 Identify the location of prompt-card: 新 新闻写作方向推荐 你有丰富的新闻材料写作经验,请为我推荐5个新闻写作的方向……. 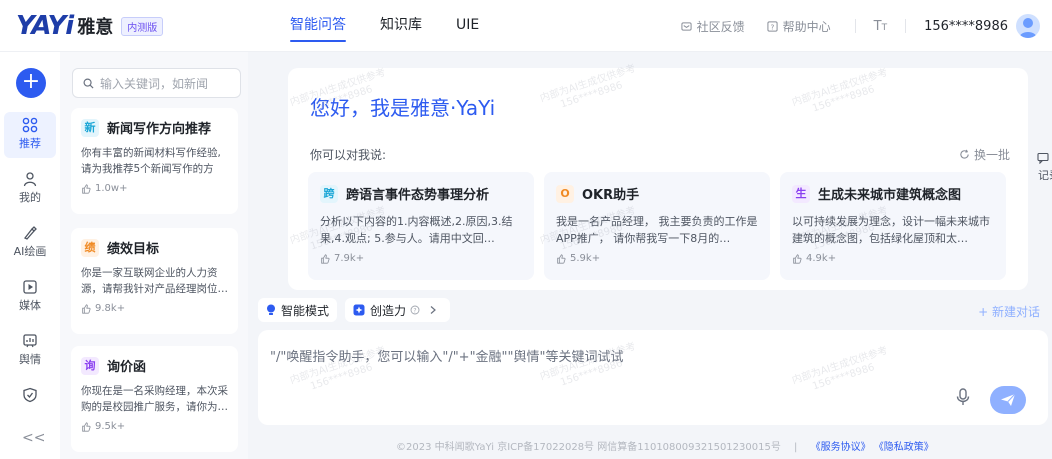
(154, 161).